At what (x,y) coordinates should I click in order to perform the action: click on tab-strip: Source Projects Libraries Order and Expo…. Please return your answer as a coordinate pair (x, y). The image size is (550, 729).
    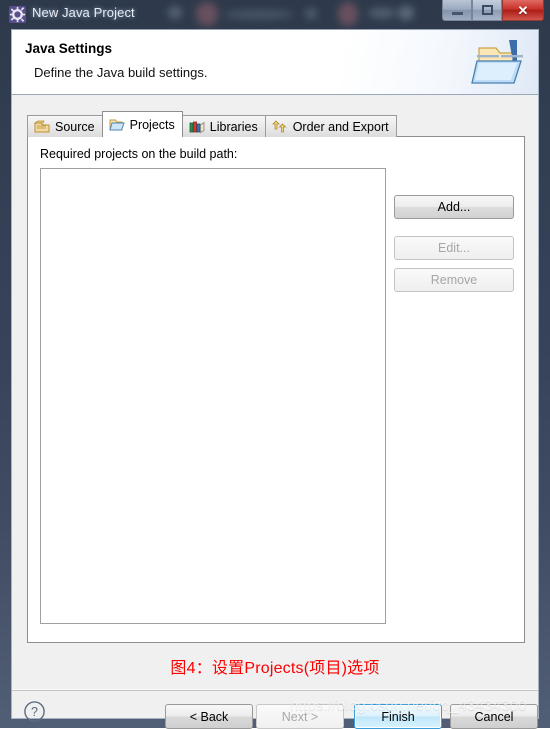
    Looking at the image, I should click on (212, 124).